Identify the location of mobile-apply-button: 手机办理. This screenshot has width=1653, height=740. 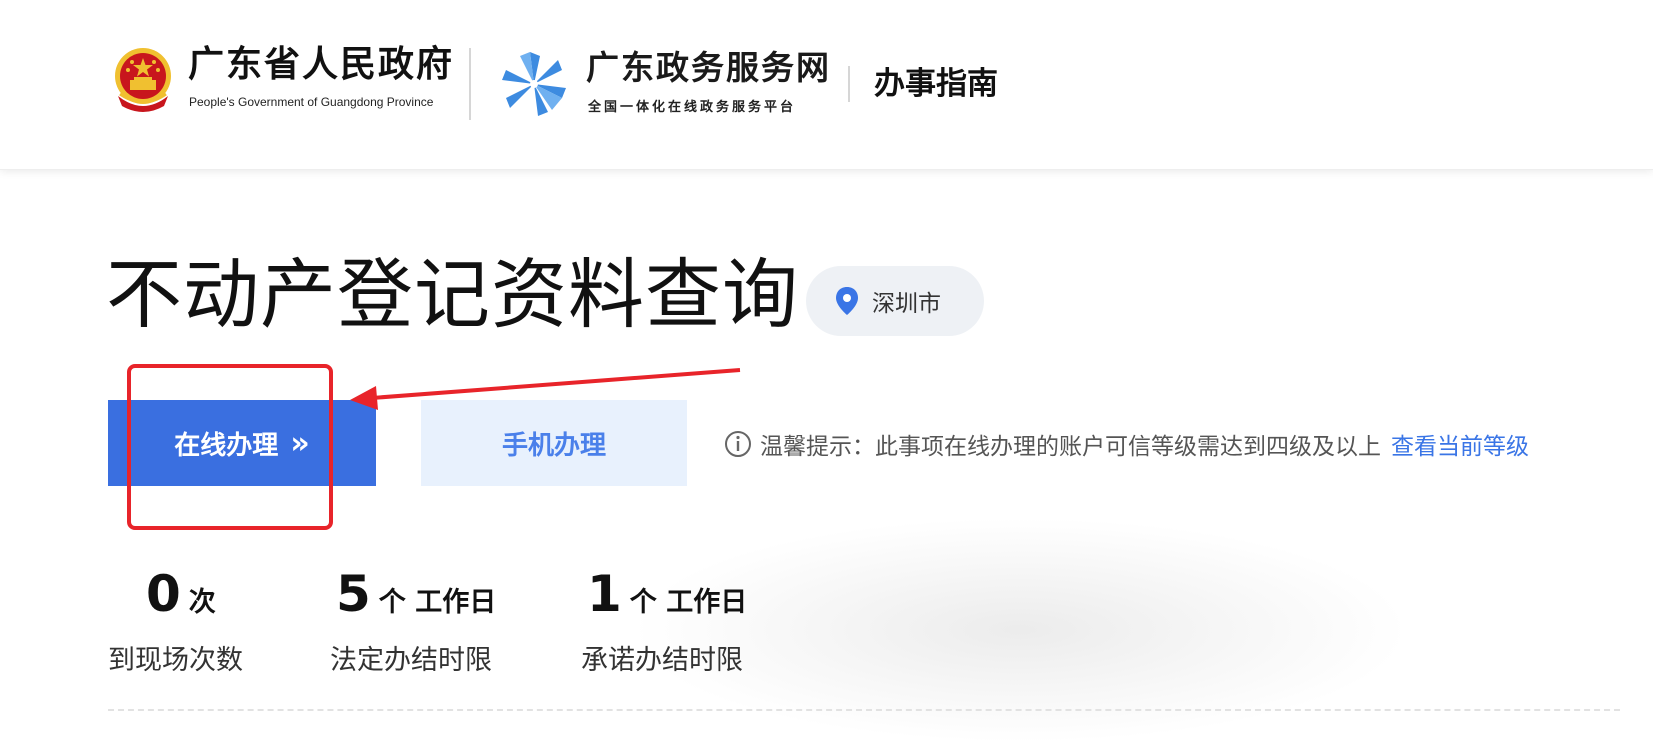
(554, 443).